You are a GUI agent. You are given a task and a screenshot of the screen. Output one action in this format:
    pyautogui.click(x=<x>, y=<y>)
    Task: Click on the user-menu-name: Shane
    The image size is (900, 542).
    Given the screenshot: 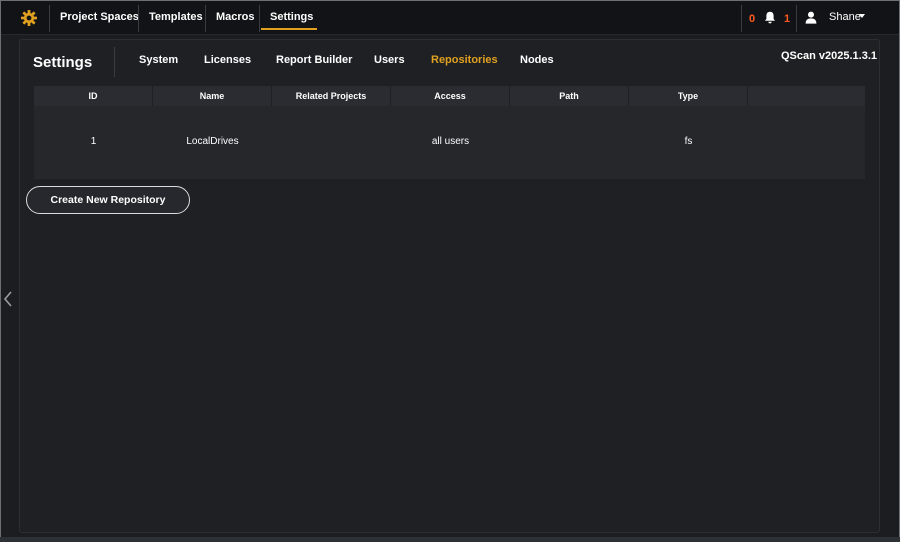 What is the action you would take?
    pyautogui.click(x=845, y=17)
    